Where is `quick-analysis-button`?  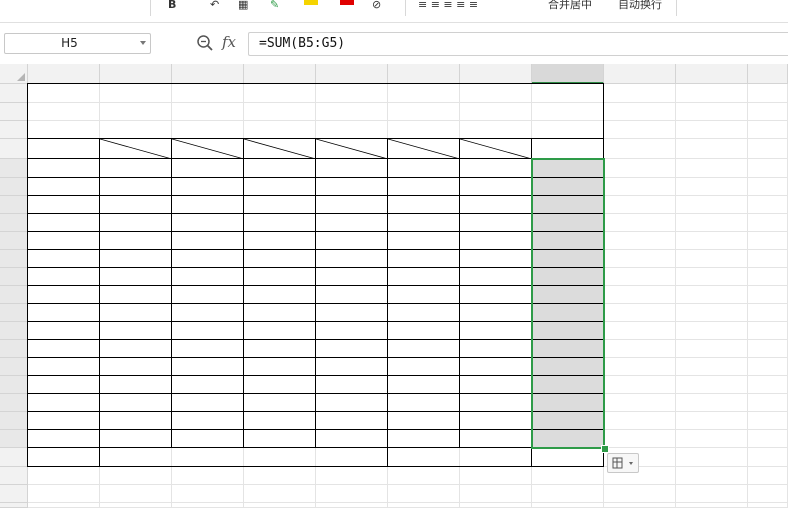
quick-analysis-button is located at coordinates (623, 463).